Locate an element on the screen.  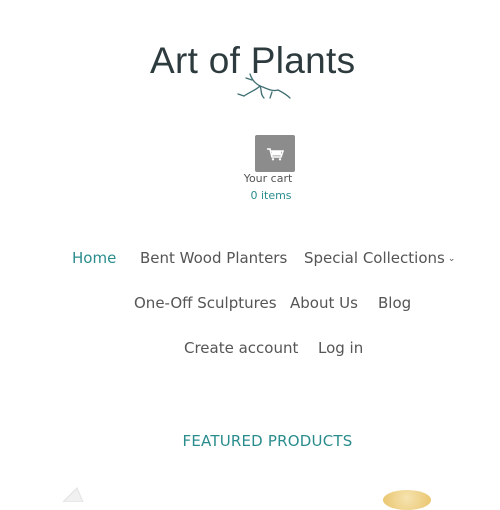
cart-count-link: 0 items is located at coordinates (271, 195).